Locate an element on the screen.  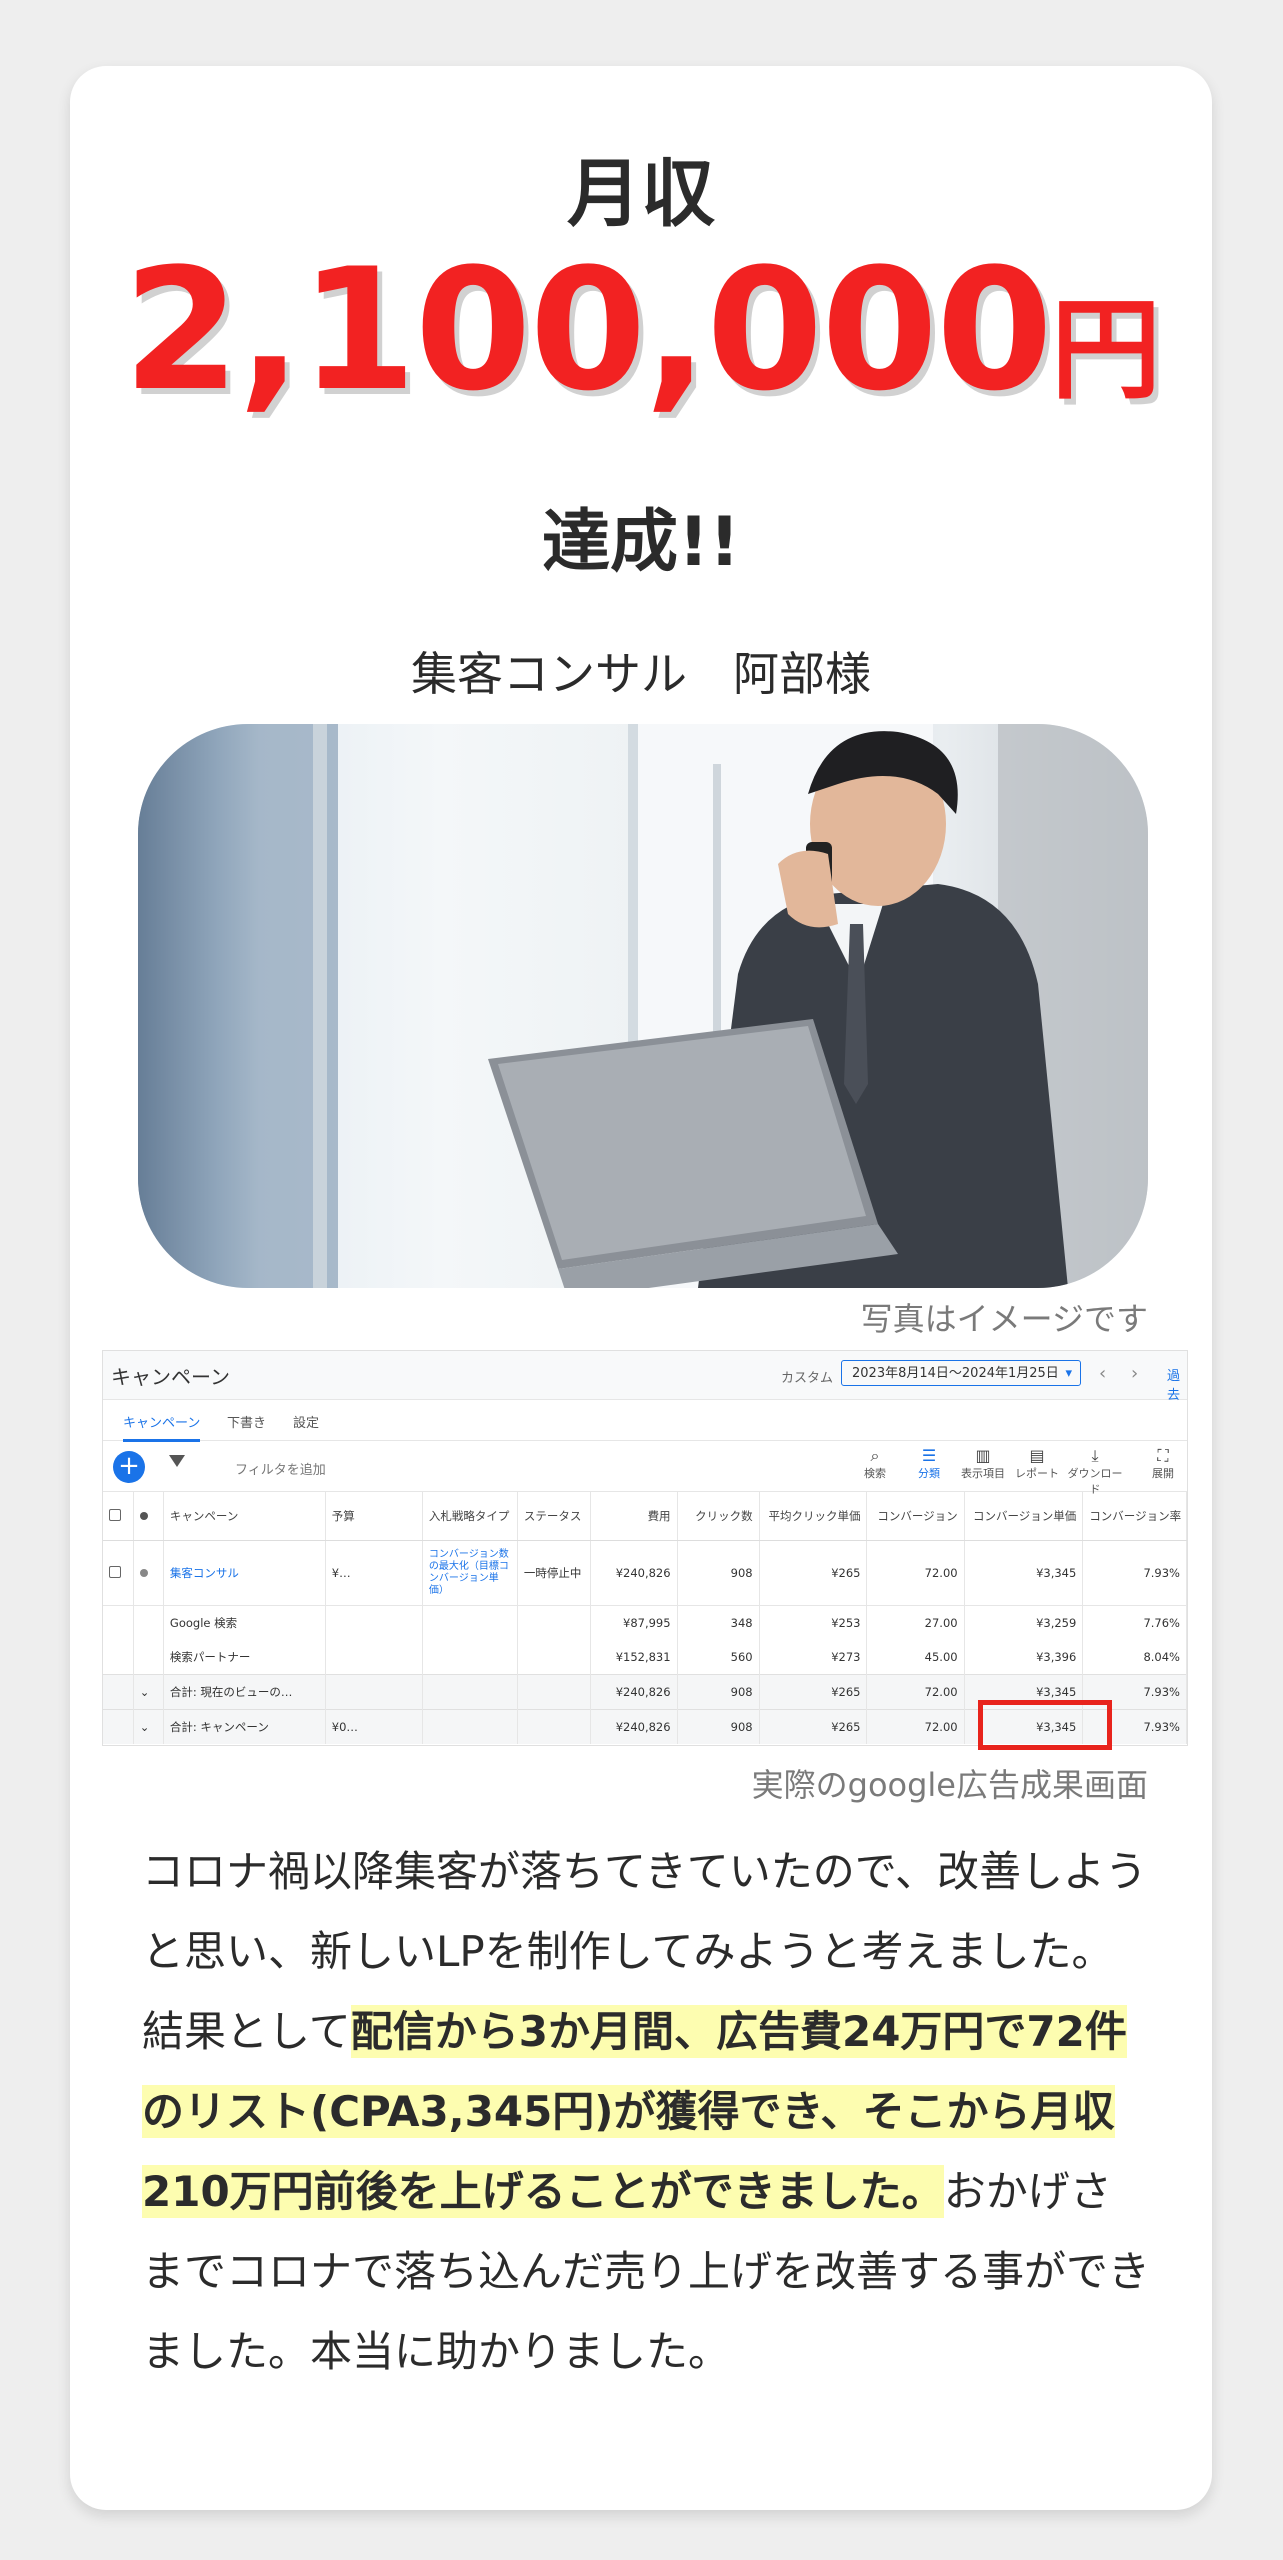
segment-avg-cpc: ¥253 is located at coordinates (813, 1622).